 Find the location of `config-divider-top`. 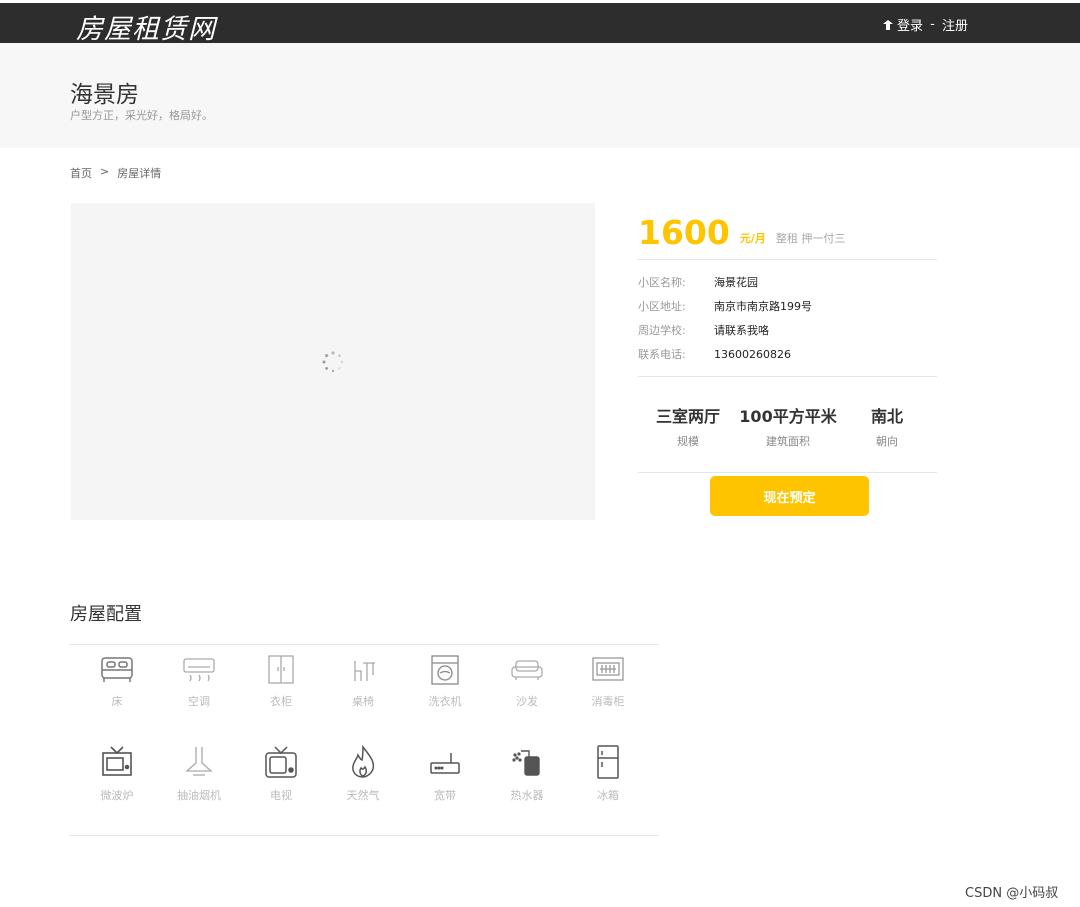

config-divider-top is located at coordinates (364, 644).